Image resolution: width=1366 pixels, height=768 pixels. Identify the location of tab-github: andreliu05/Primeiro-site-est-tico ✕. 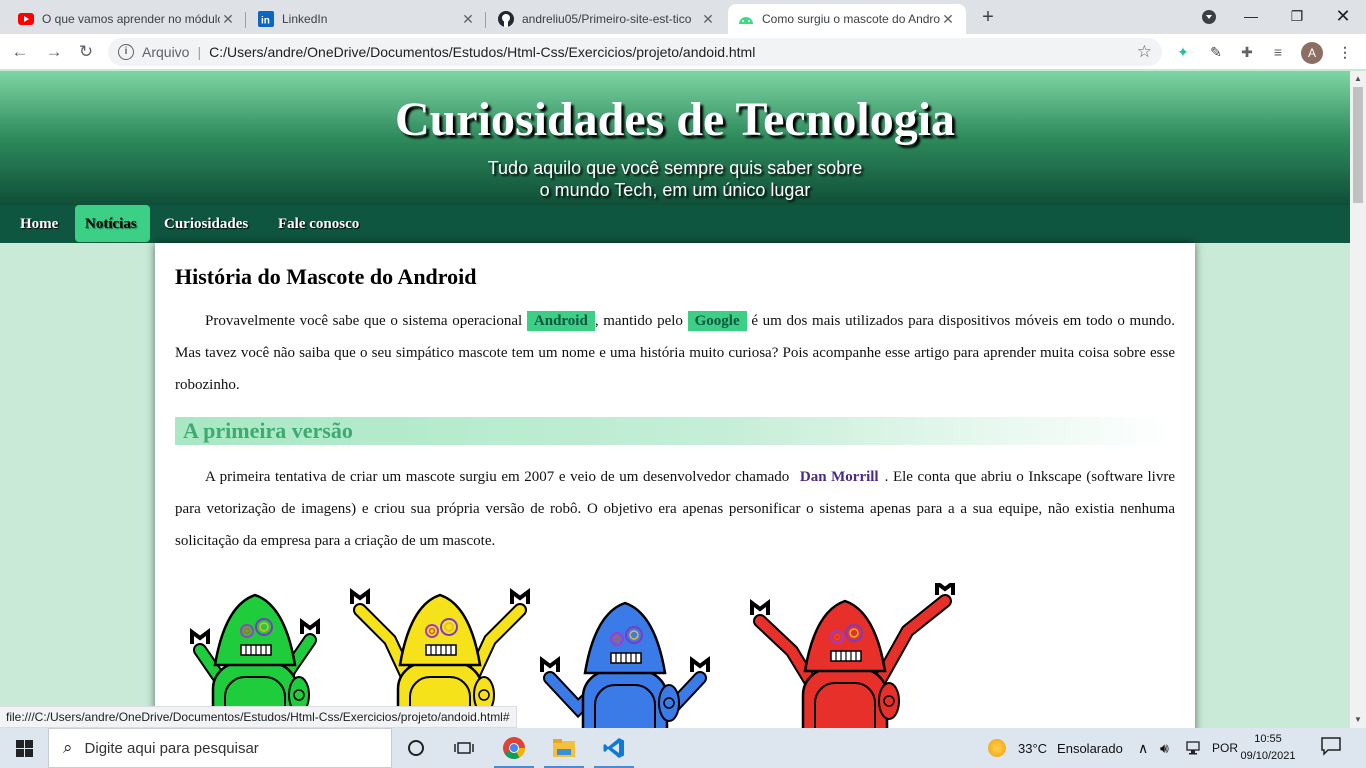
(607, 19).